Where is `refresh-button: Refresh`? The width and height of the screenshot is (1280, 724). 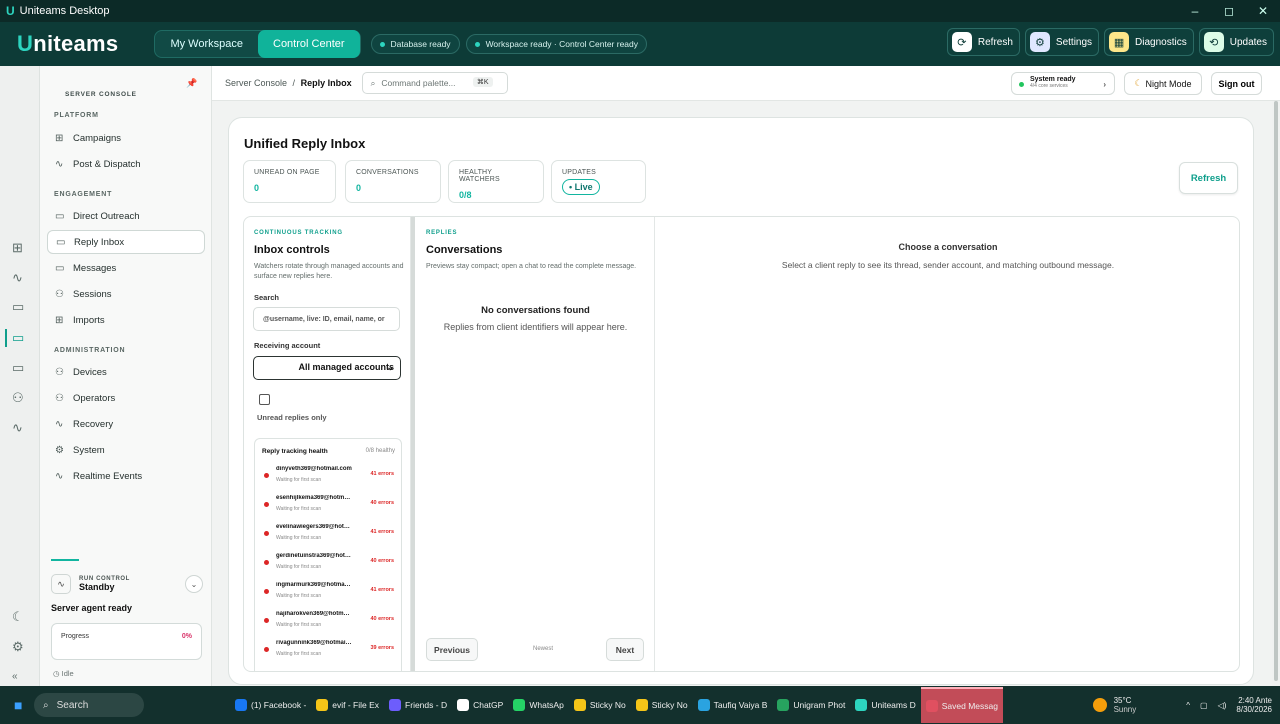
refresh-button: Refresh is located at coordinates (1208, 178).